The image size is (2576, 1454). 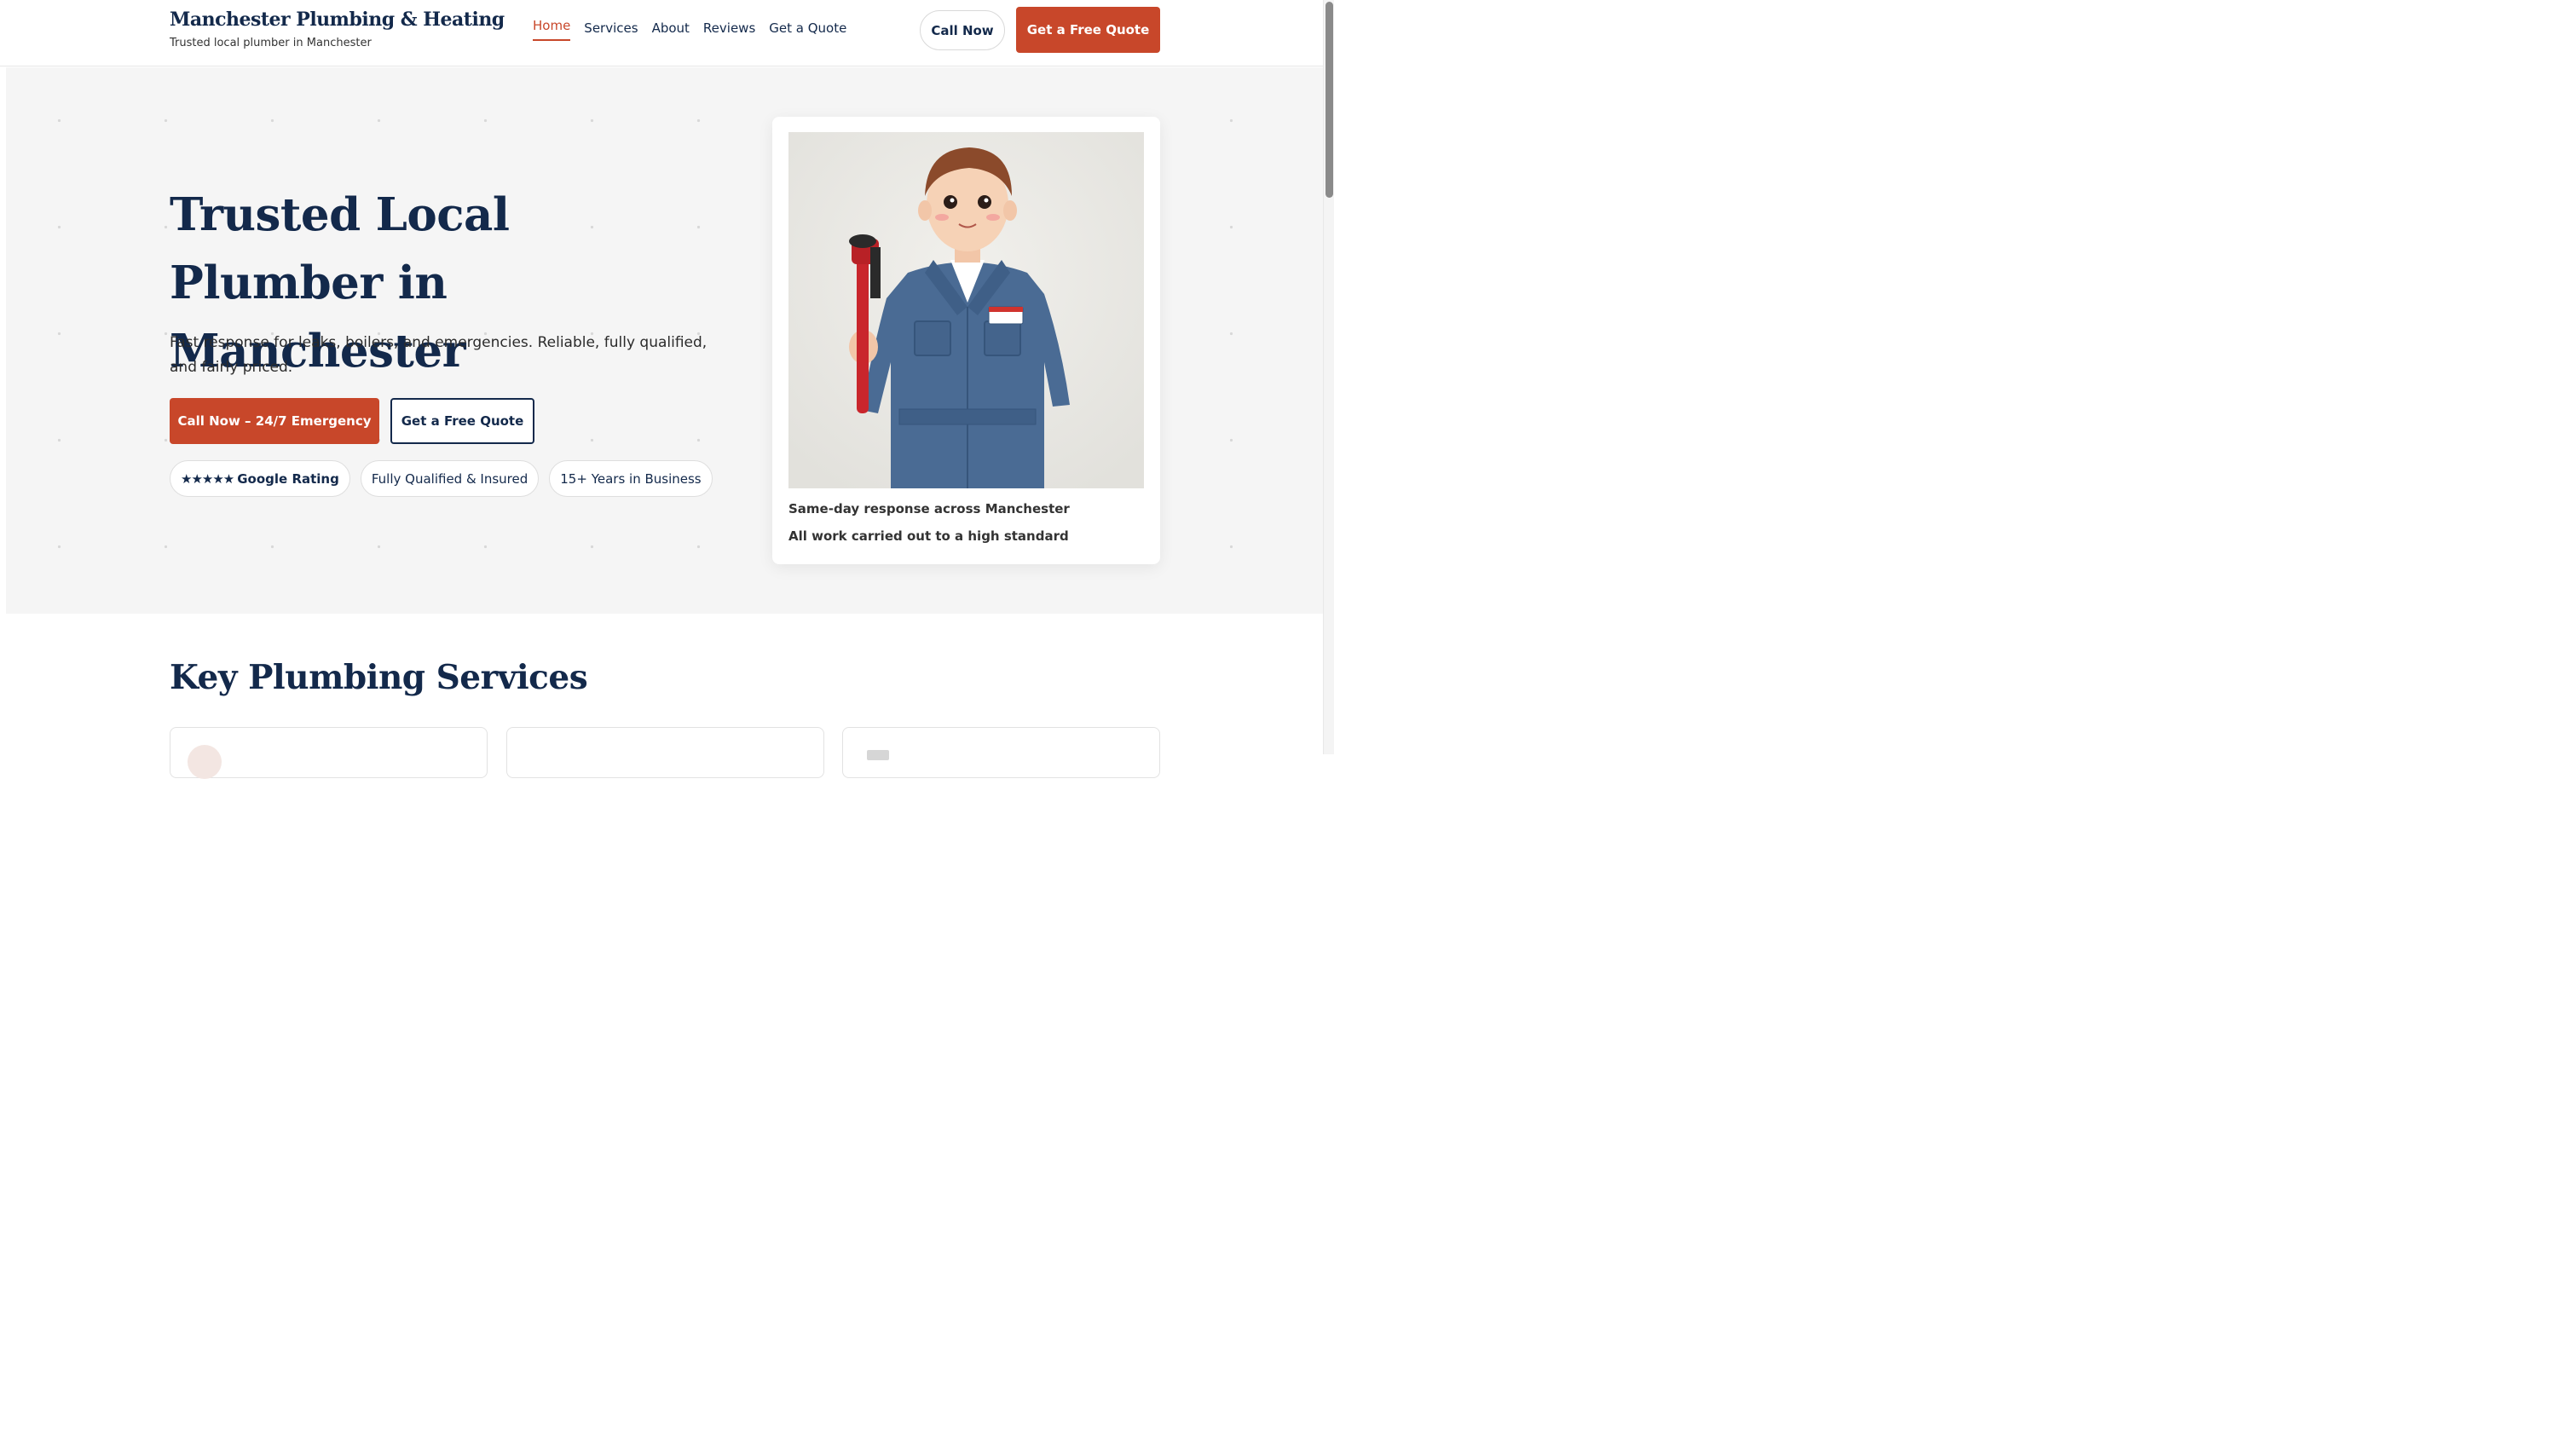 I want to click on nav-services: Services, so click(x=611, y=30).